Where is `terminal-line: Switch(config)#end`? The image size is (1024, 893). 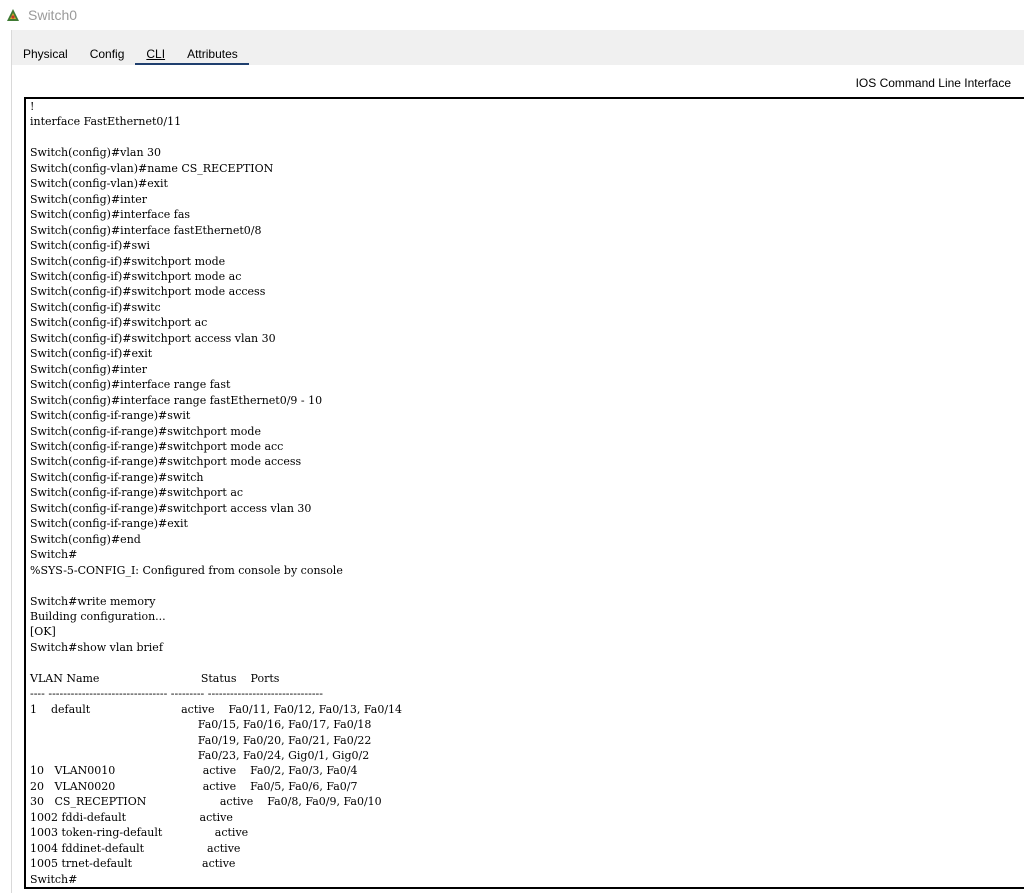 terminal-line: Switch(config)#end is located at coordinates (85, 539).